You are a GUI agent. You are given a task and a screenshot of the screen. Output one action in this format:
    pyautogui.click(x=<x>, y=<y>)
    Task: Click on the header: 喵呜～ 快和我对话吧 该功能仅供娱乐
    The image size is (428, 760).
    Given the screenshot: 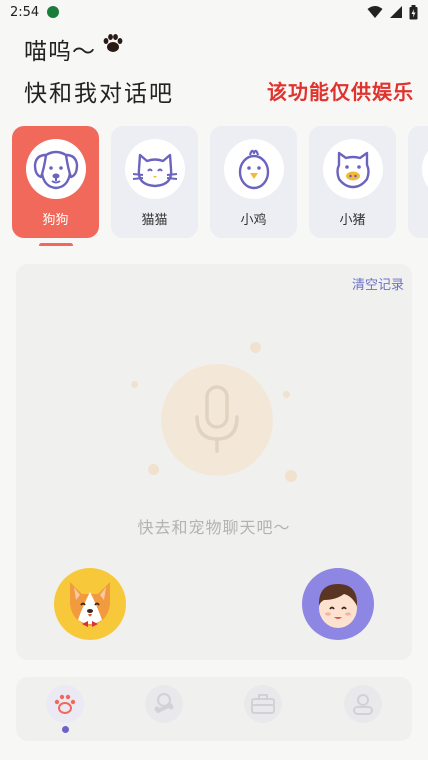 What is the action you would take?
    pyautogui.click(x=219, y=69)
    